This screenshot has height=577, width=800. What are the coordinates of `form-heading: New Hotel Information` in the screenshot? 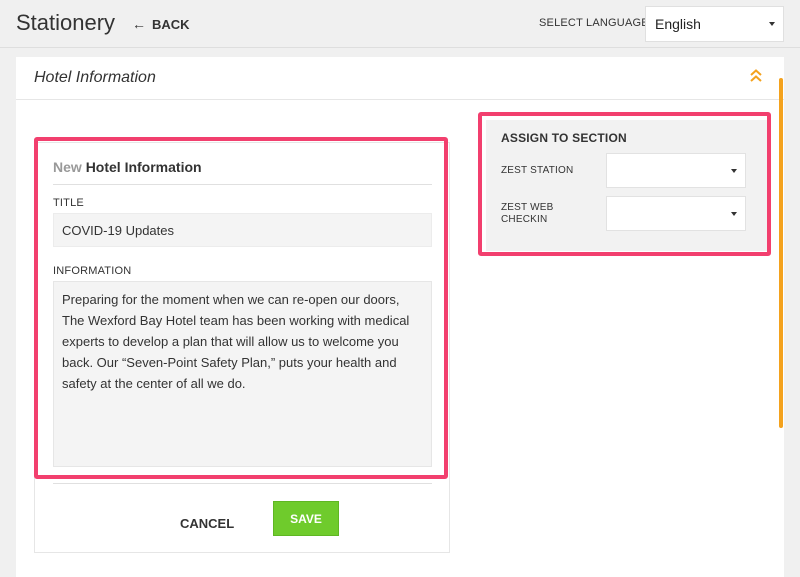 It's located at (127, 167).